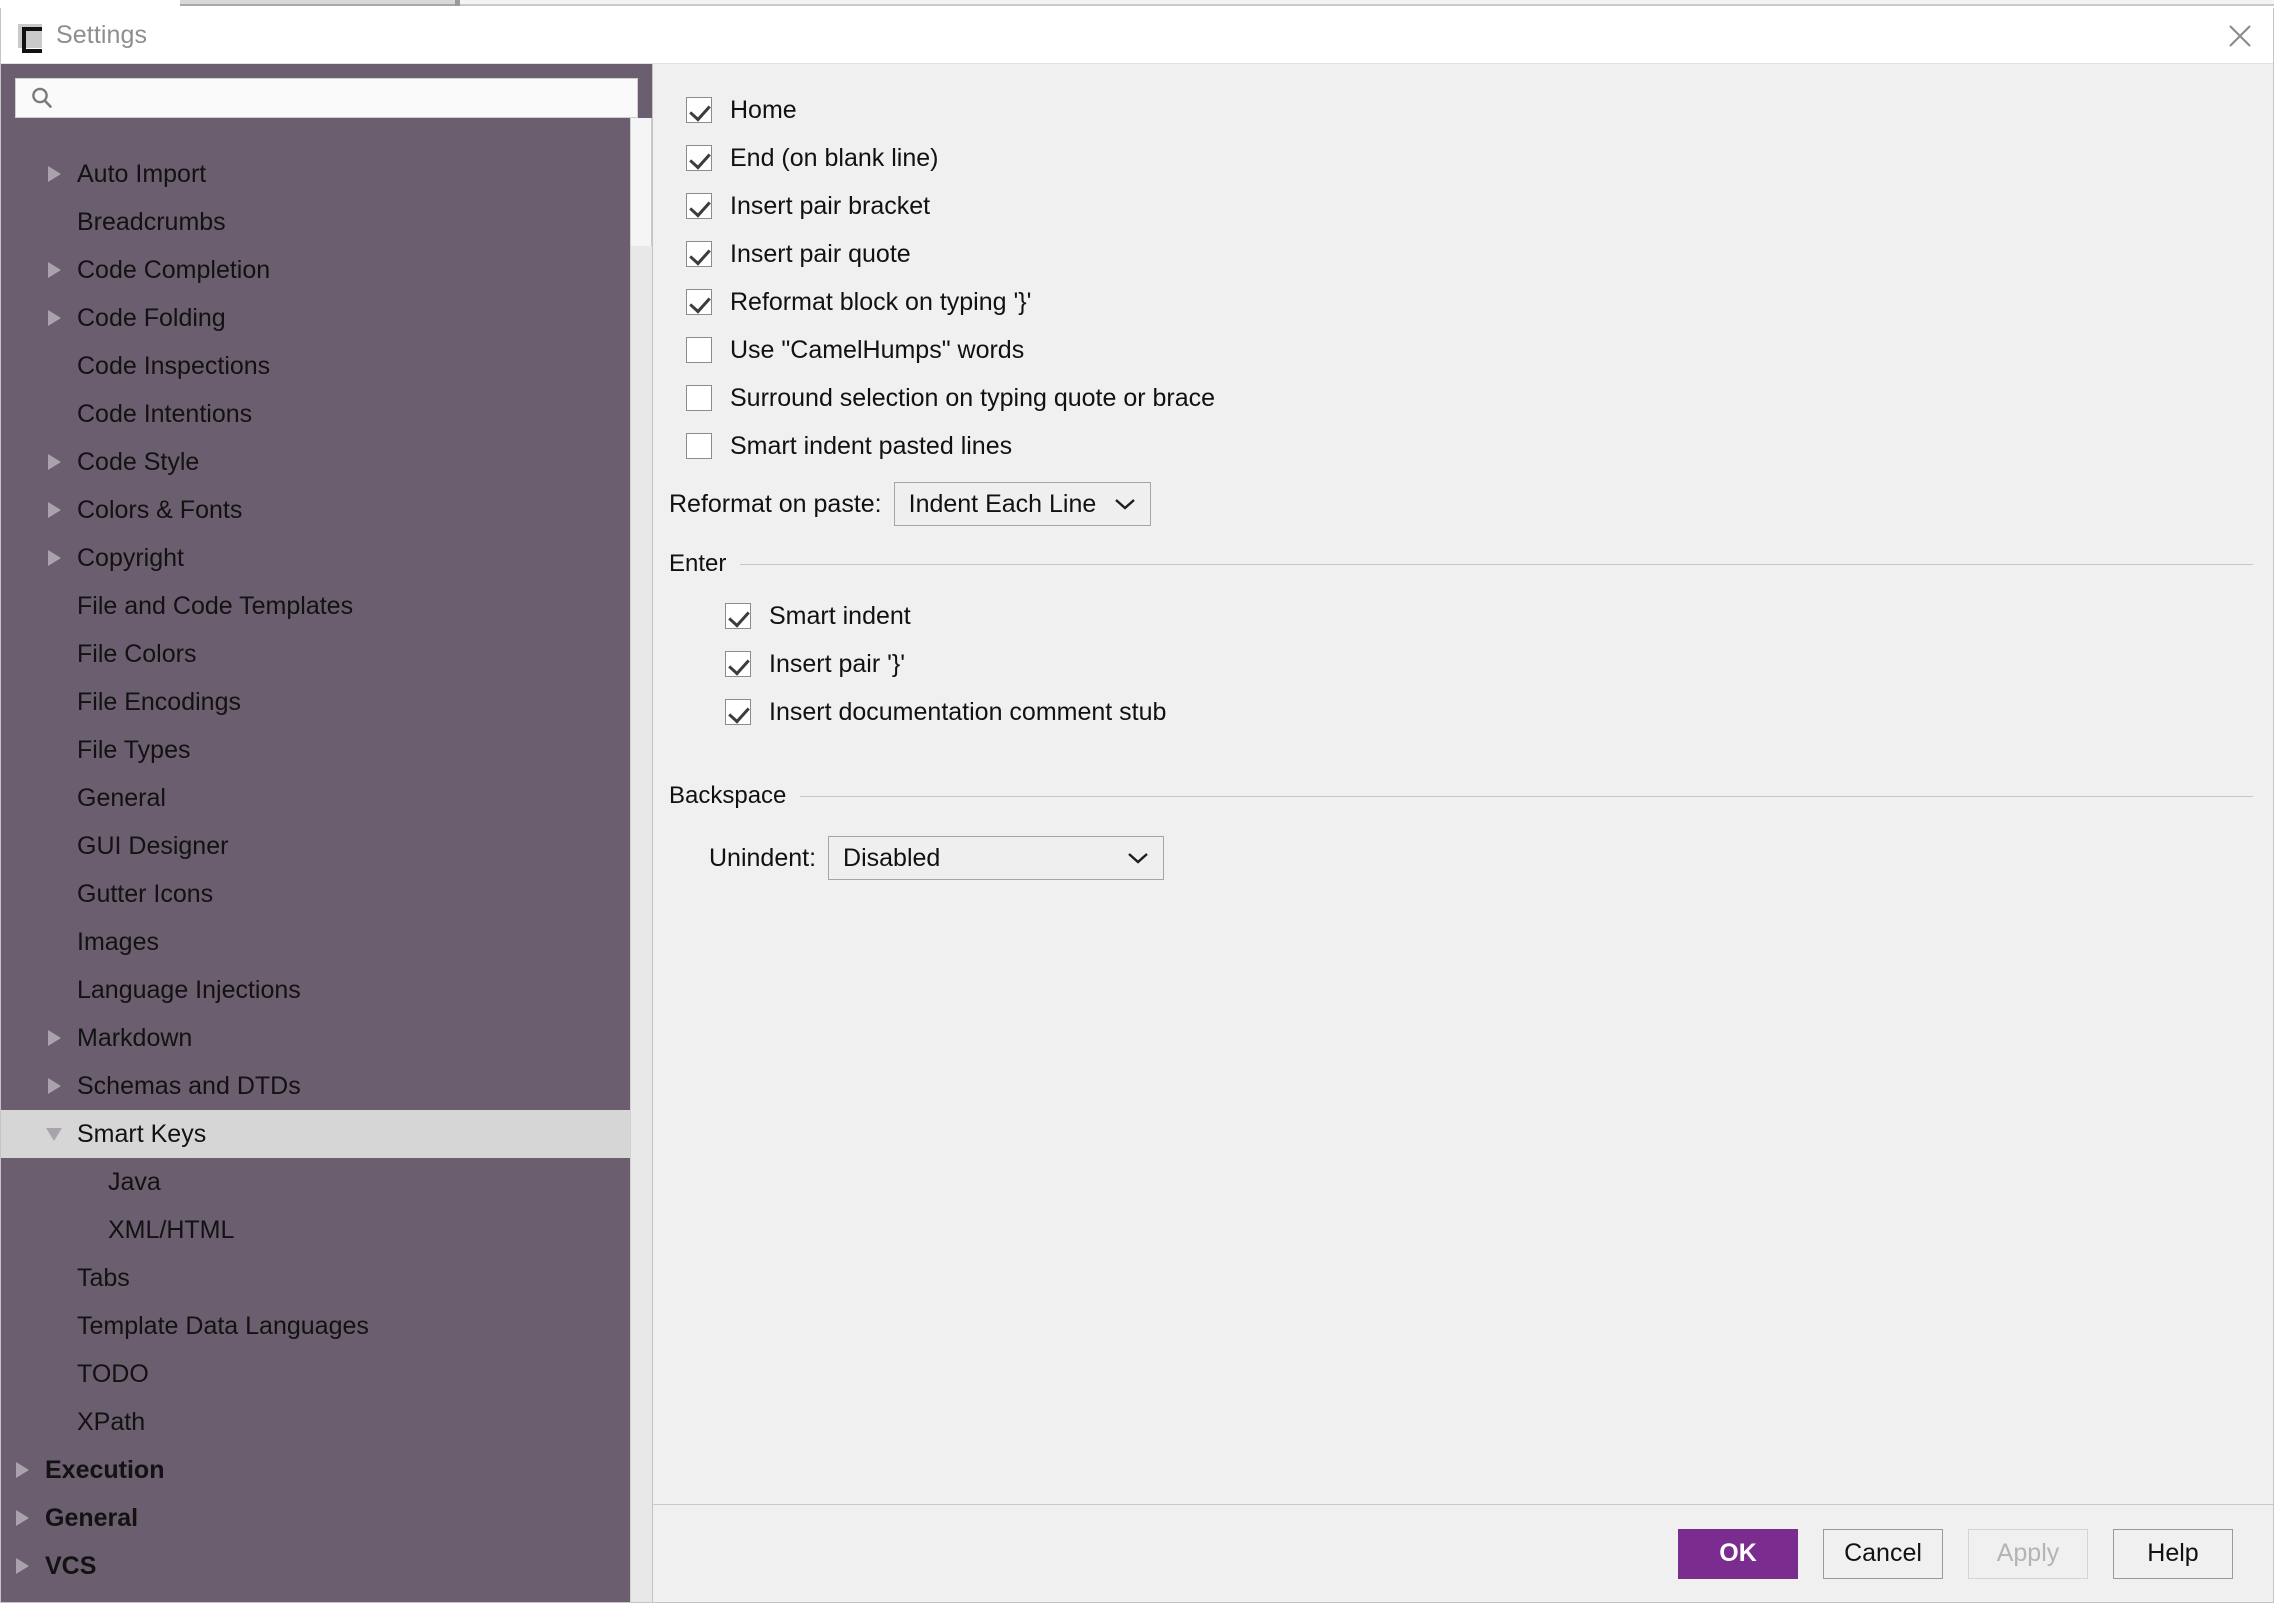  What do you see at coordinates (315, 1182) in the screenshot?
I see `sidebar-item-java: Java` at bounding box center [315, 1182].